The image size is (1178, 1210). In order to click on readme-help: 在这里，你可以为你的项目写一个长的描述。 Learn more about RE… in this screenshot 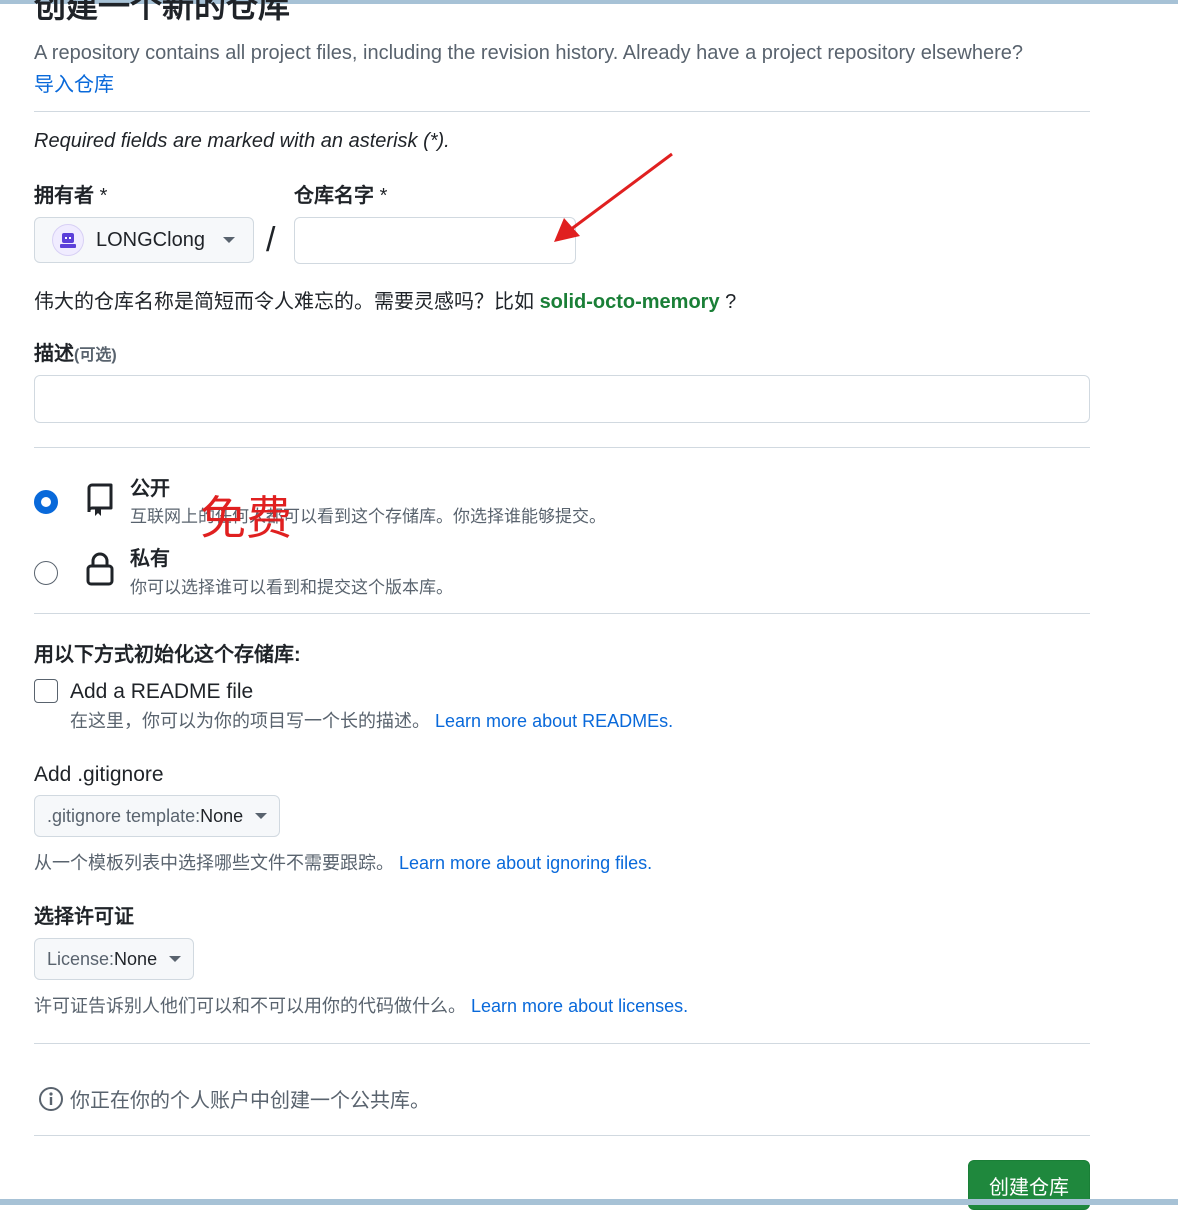, I will do `click(371, 721)`.